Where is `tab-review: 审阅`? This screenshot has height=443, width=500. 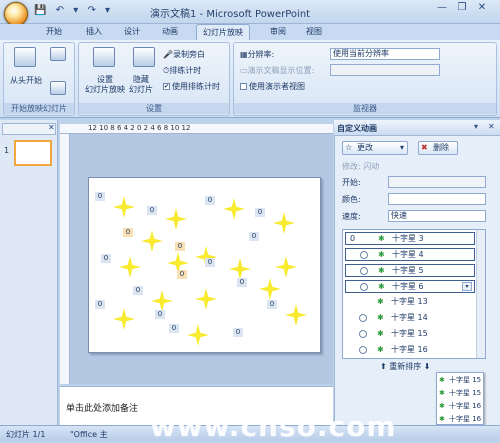 tab-review: 审阅 is located at coordinates (278, 31).